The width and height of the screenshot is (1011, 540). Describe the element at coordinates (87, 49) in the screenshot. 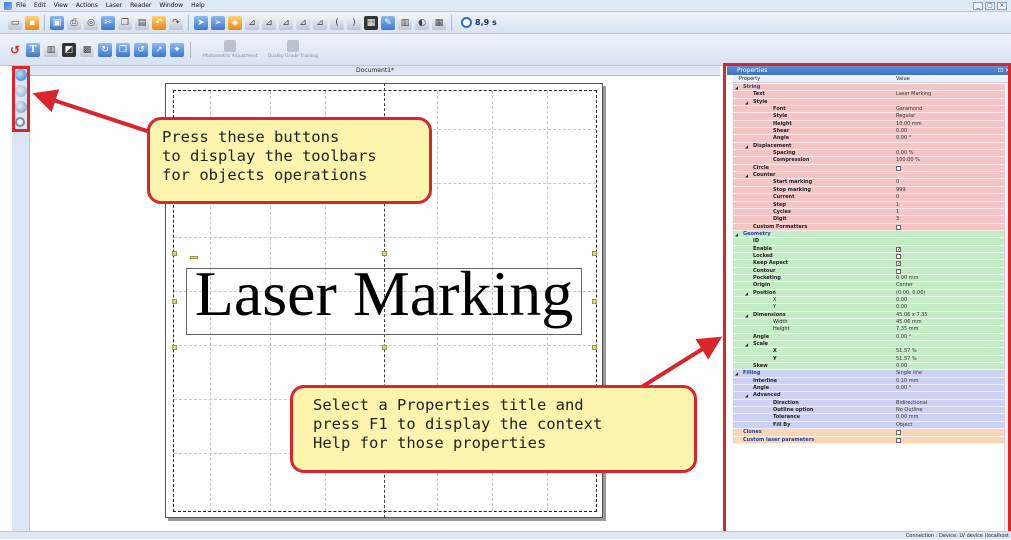

I see `matrix-tool-icon: ▩` at that location.